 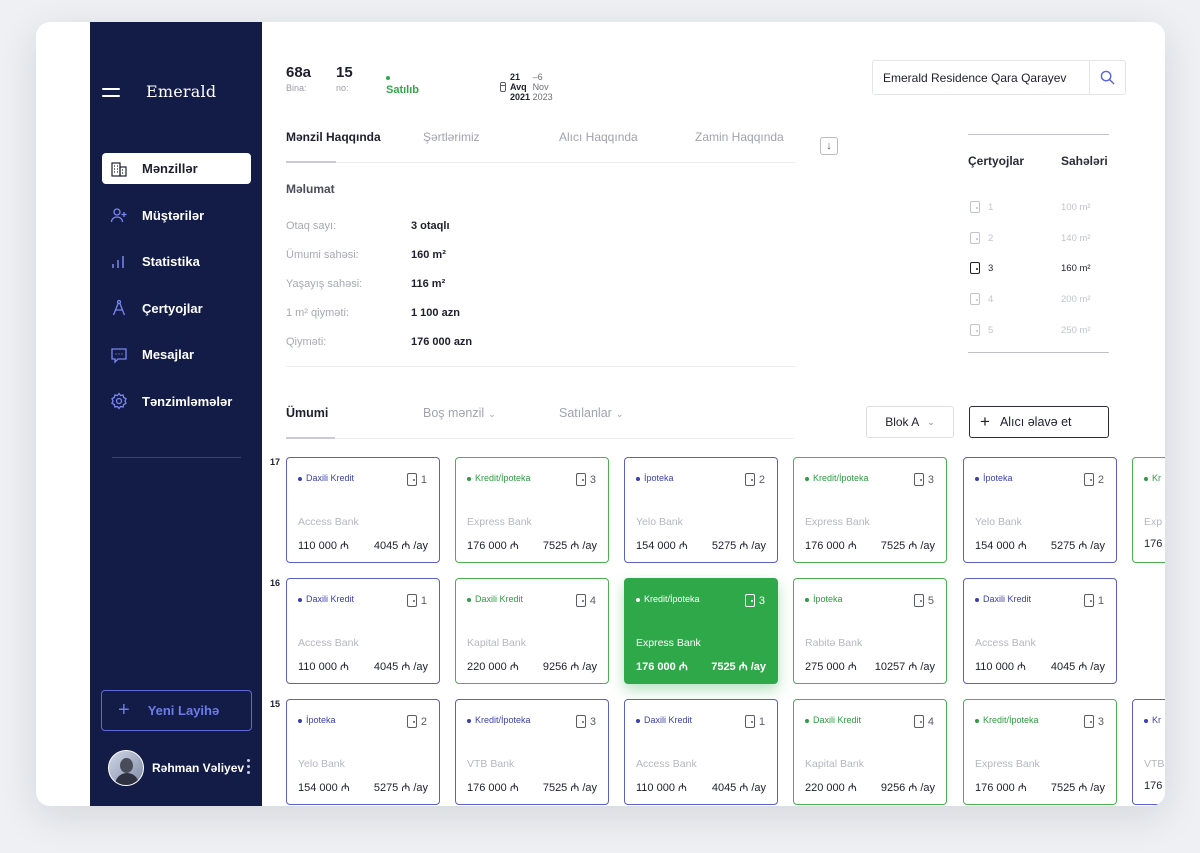 What do you see at coordinates (591, 413) in the screenshot?
I see `filter-tab-sold: Satılanlar ⌄` at bounding box center [591, 413].